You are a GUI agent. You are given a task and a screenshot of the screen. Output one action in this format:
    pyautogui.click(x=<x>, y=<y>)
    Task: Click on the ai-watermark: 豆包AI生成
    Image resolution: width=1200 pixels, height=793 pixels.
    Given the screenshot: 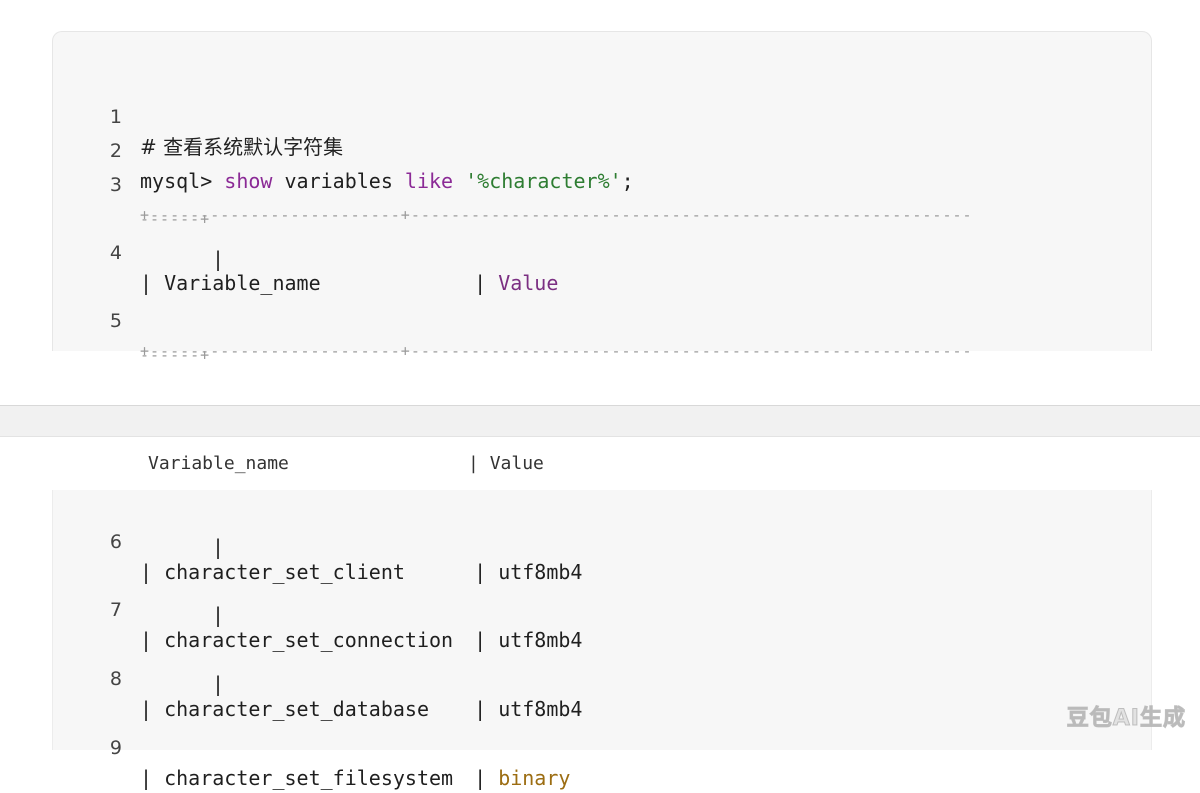 What is the action you would take?
    pyautogui.click(x=1126, y=719)
    